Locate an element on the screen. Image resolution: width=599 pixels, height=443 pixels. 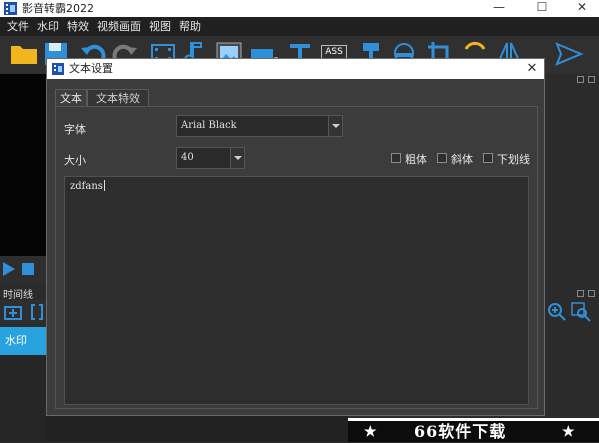
italic-label: 斜体 is located at coordinates (462, 159).